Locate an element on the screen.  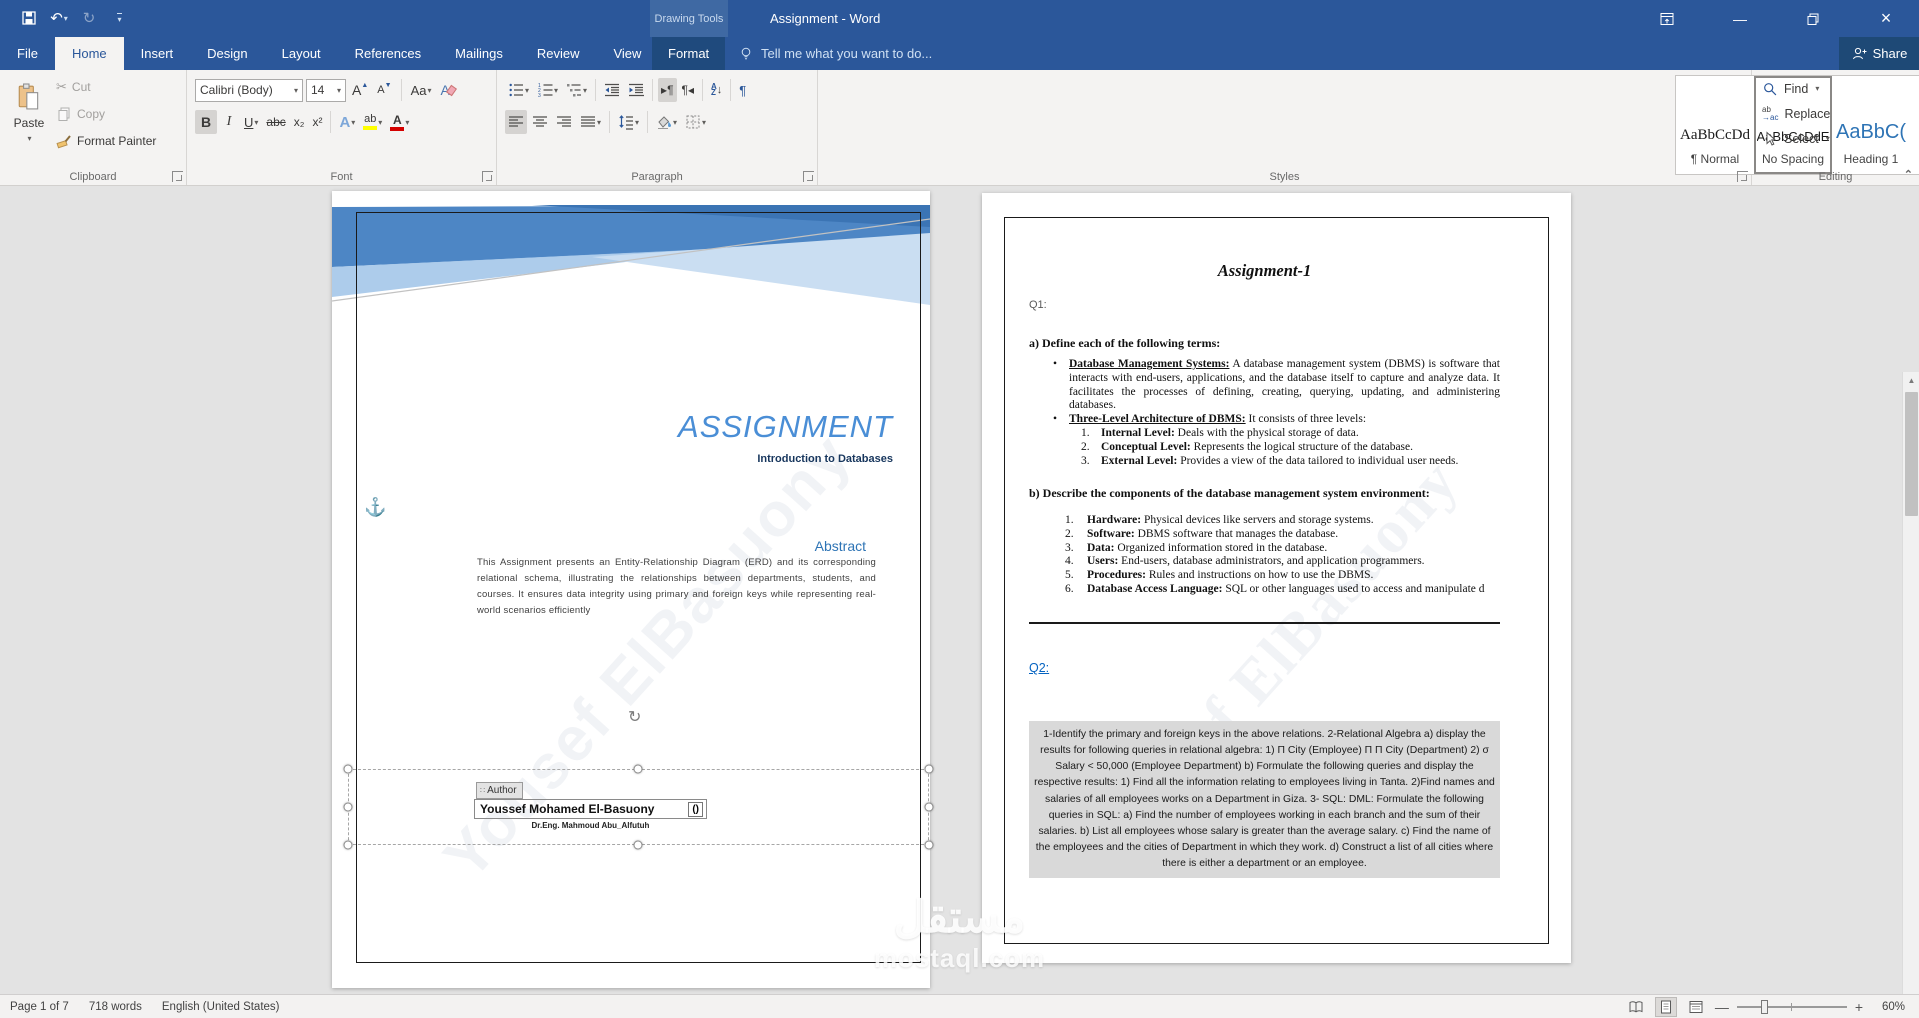
shading-button: ▾ is located at coordinates (666, 122).